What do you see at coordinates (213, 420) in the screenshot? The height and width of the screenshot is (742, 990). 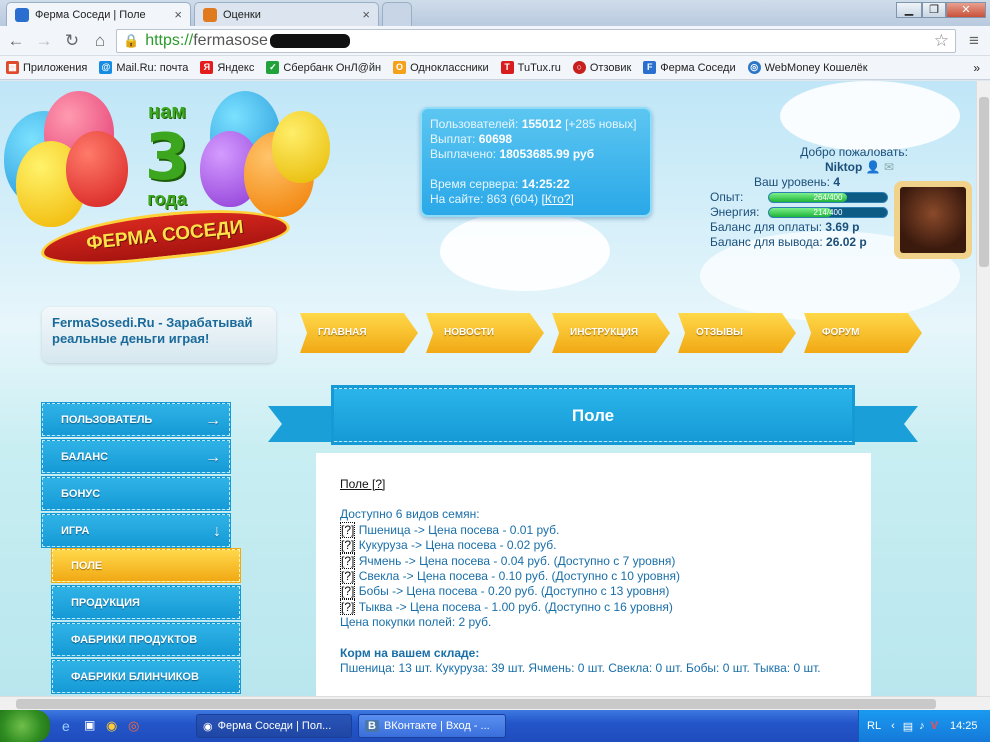 I see `arrow-right-icon: →` at bounding box center [213, 420].